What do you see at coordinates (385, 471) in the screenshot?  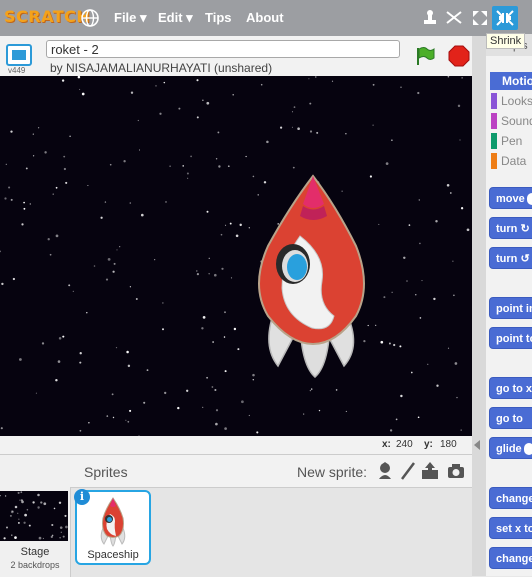 I see `choose-sprite-from-library-icon` at bounding box center [385, 471].